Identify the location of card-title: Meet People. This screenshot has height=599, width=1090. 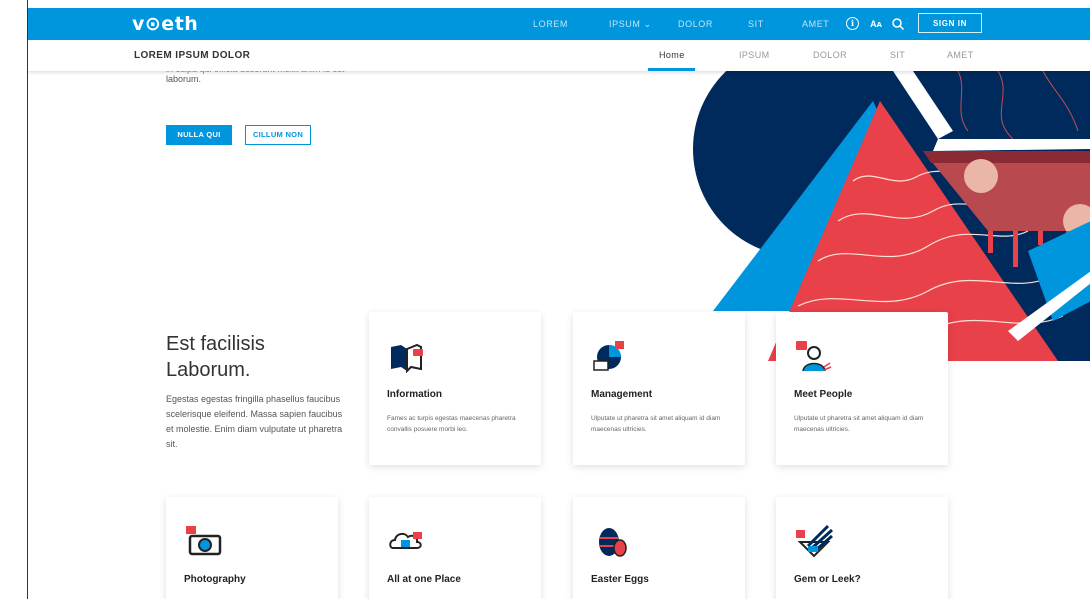
(823, 394).